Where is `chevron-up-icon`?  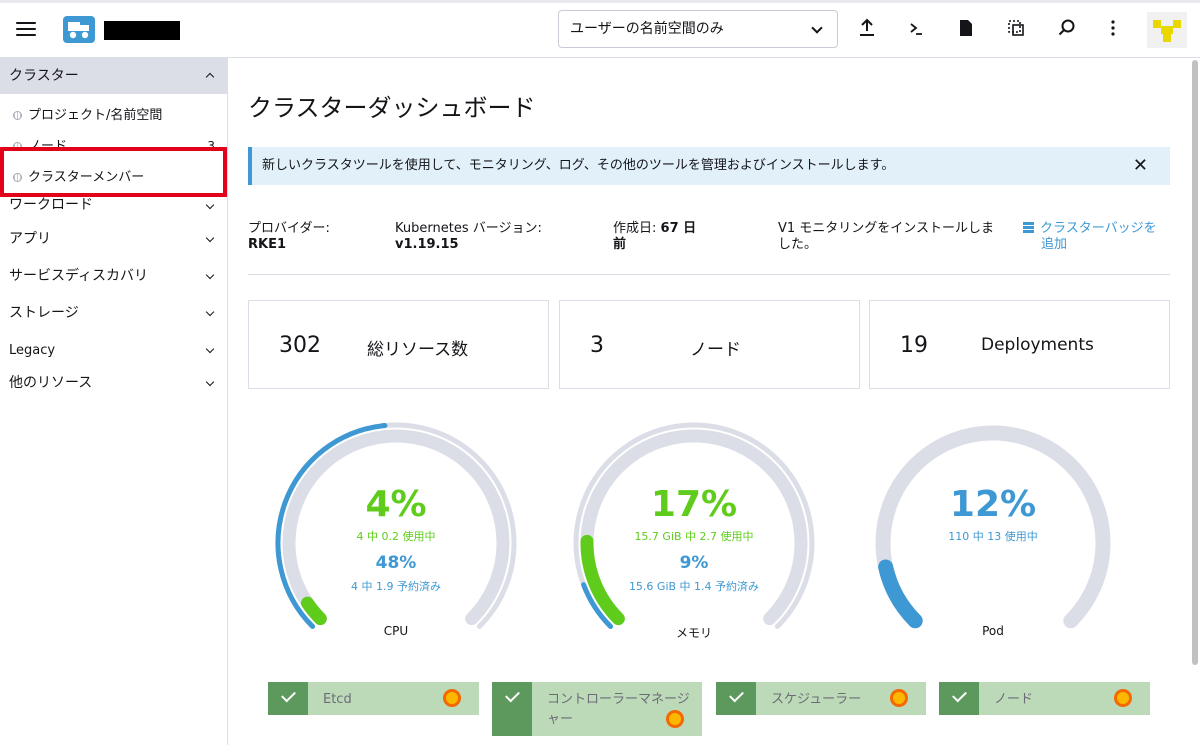 chevron-up-icon is located at coordinates (210, 77).